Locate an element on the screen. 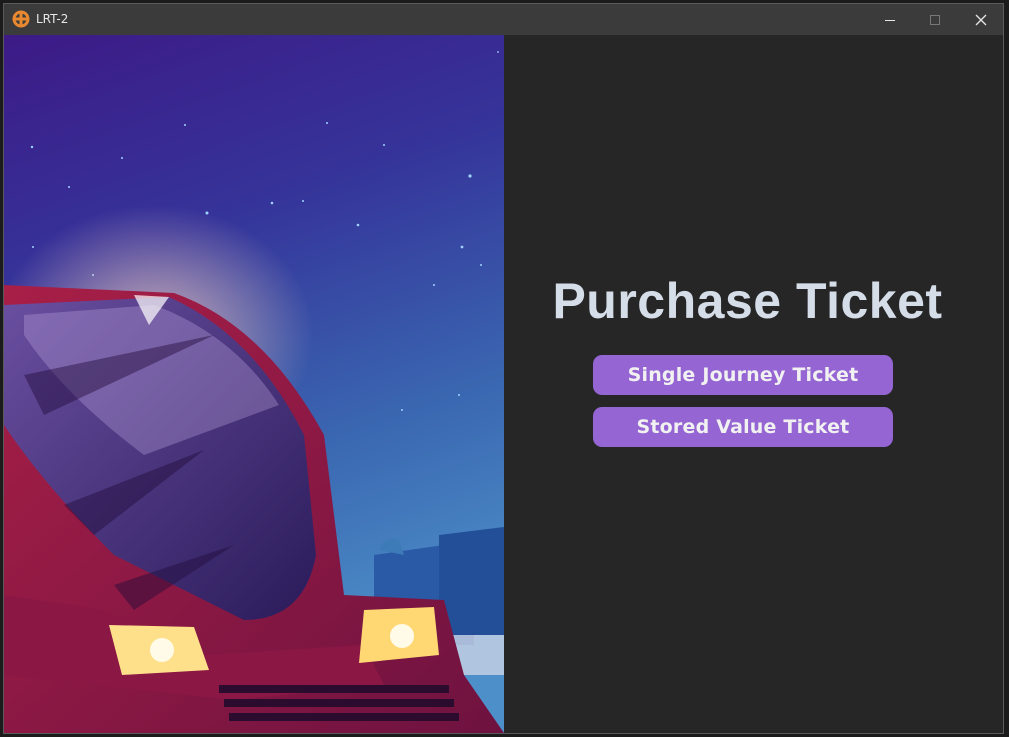 Image resolution: width=1009 pixels, height=737 pixels. window-title: LRT-2 is located at coordinates (52, 19).